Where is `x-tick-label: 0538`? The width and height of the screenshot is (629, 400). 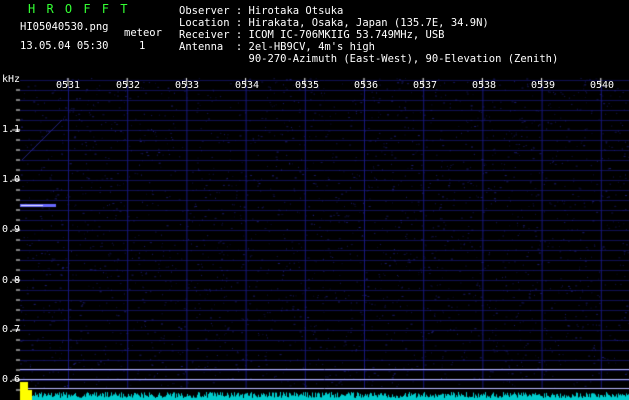 x-tick-label: 0538 is located at coordinates (484, 85).